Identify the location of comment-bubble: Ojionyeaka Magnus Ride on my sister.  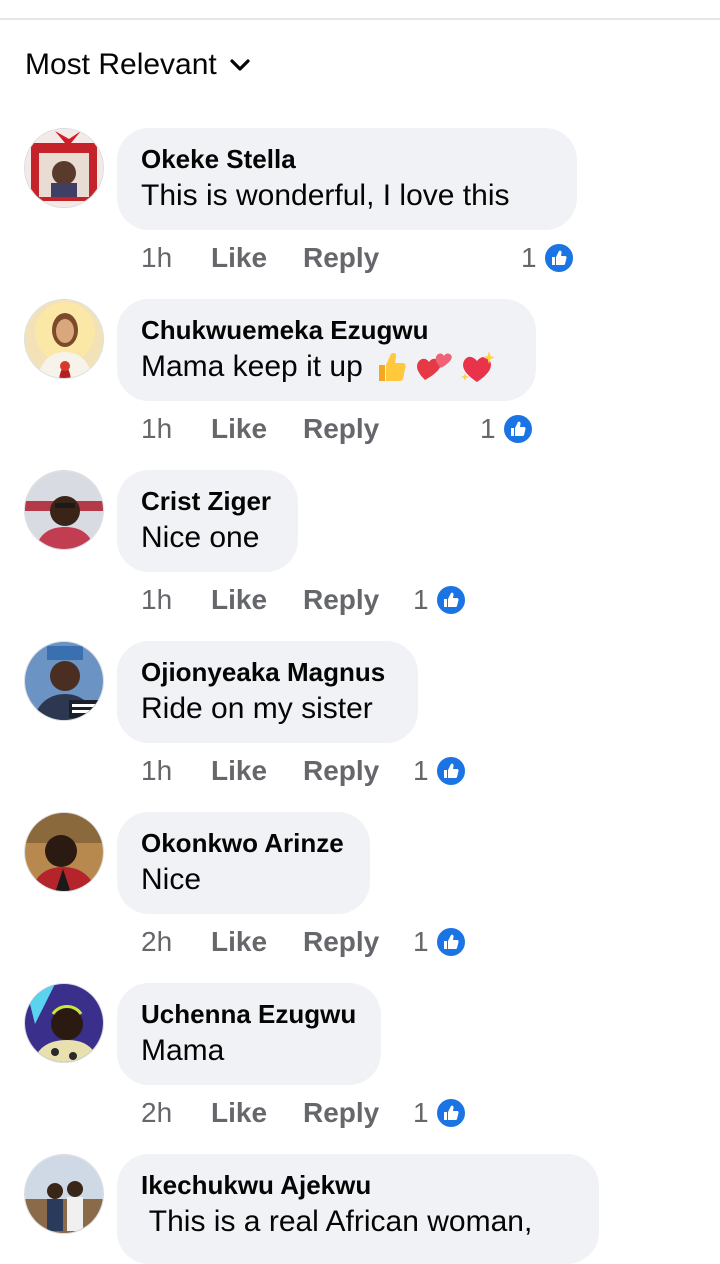
(267, 692).